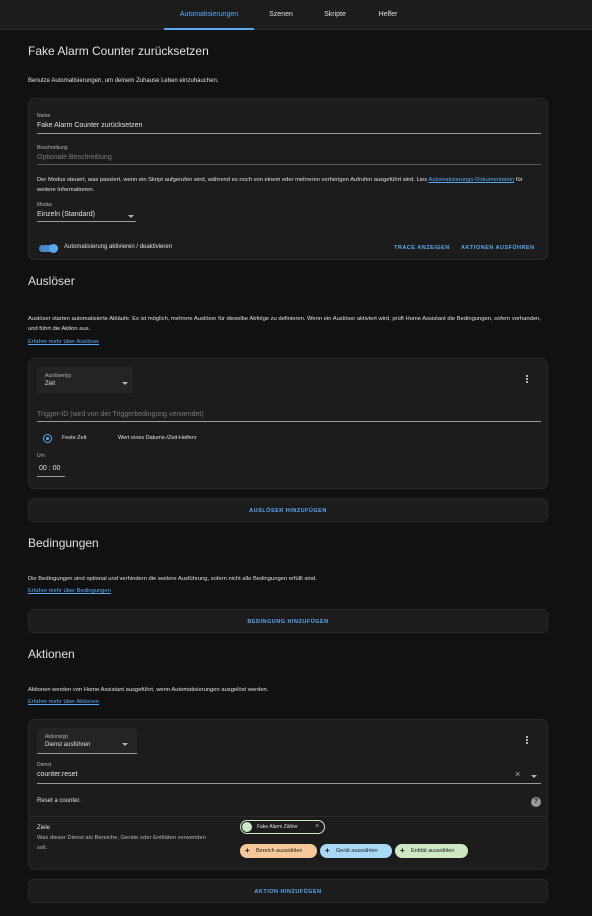 The height and width of the screenshot is (916, 592). What do you see at coordinates (281, 15) in the screenshot?
I see `tab-scenes: Szenen` at bounding box center [281, 15].